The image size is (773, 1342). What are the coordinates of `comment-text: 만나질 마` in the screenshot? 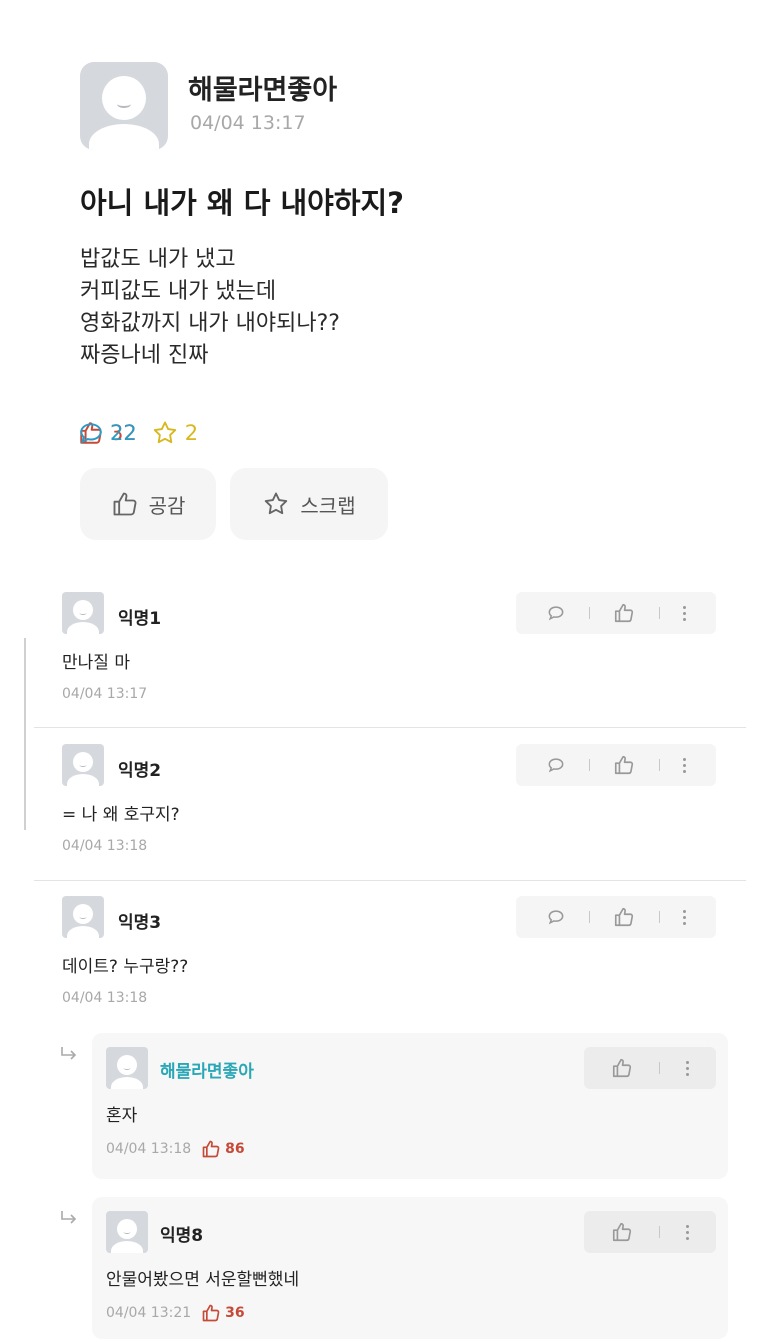 It's located at (96, 663).